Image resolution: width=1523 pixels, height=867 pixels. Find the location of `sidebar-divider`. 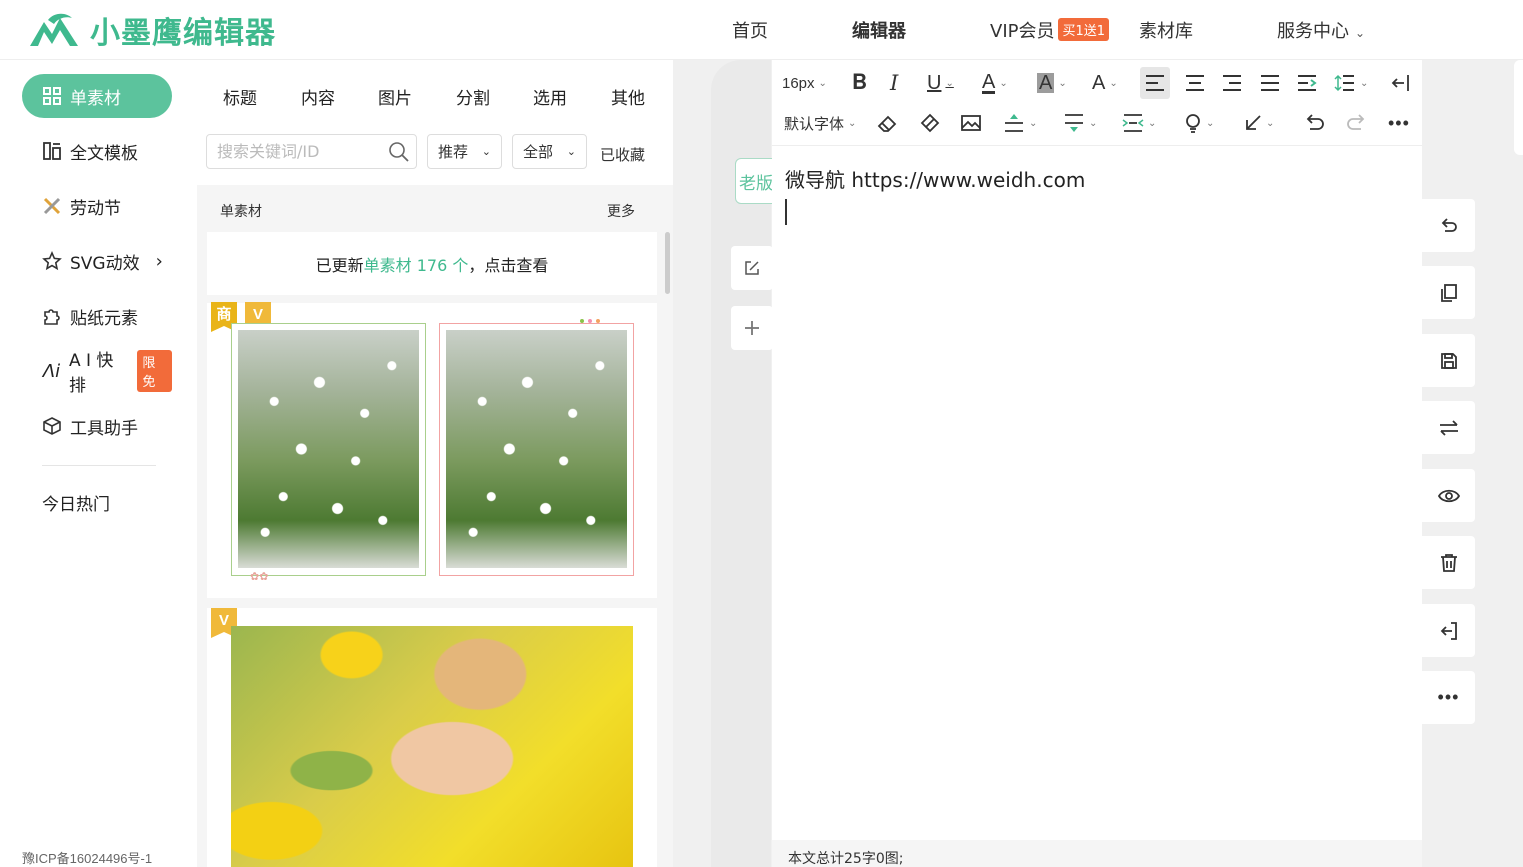

sidebar-divider is located at coordinates (99, 465).